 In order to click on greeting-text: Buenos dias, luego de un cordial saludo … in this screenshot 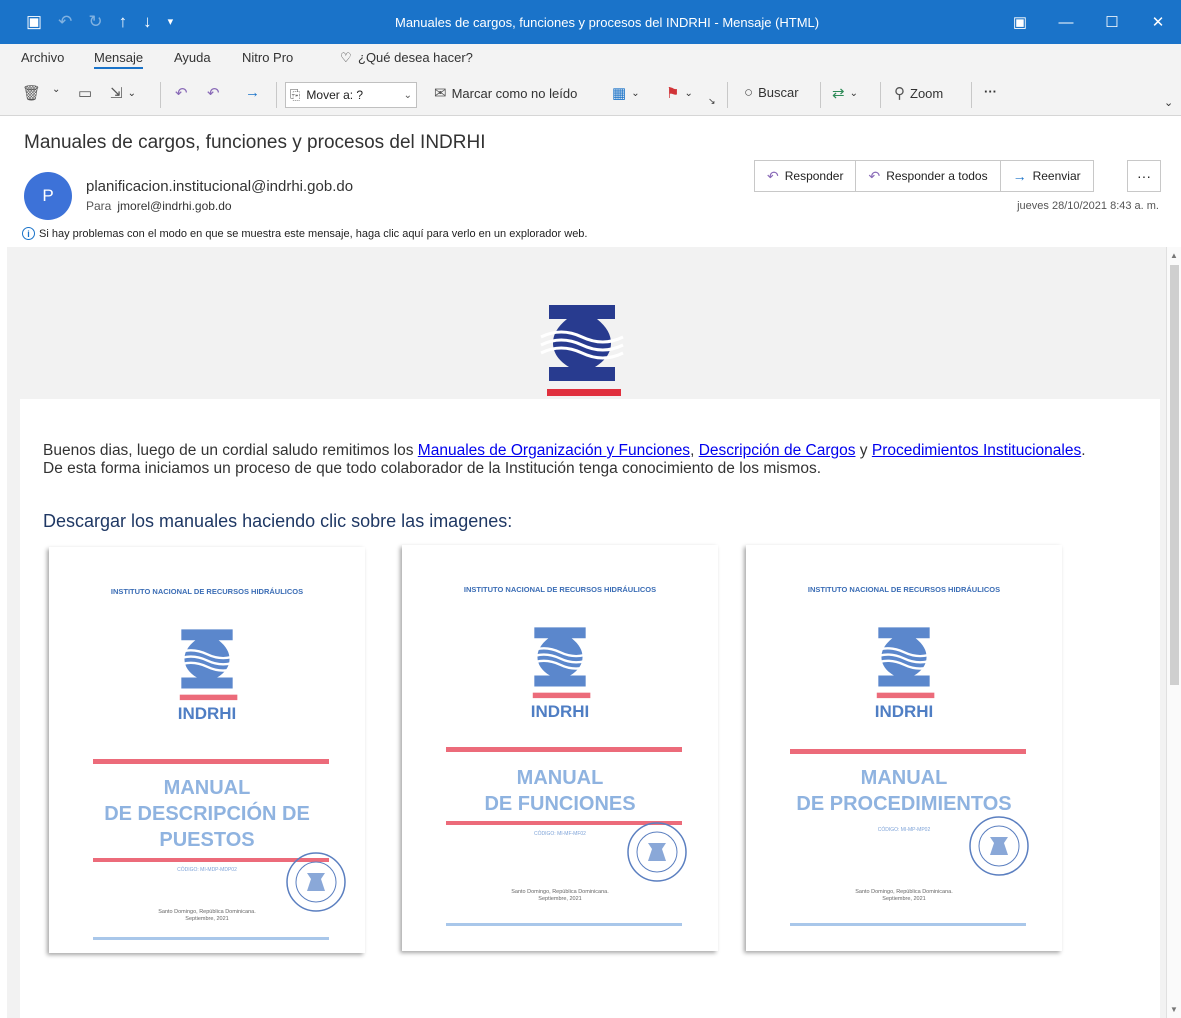, I will do `click(230, 450)`.